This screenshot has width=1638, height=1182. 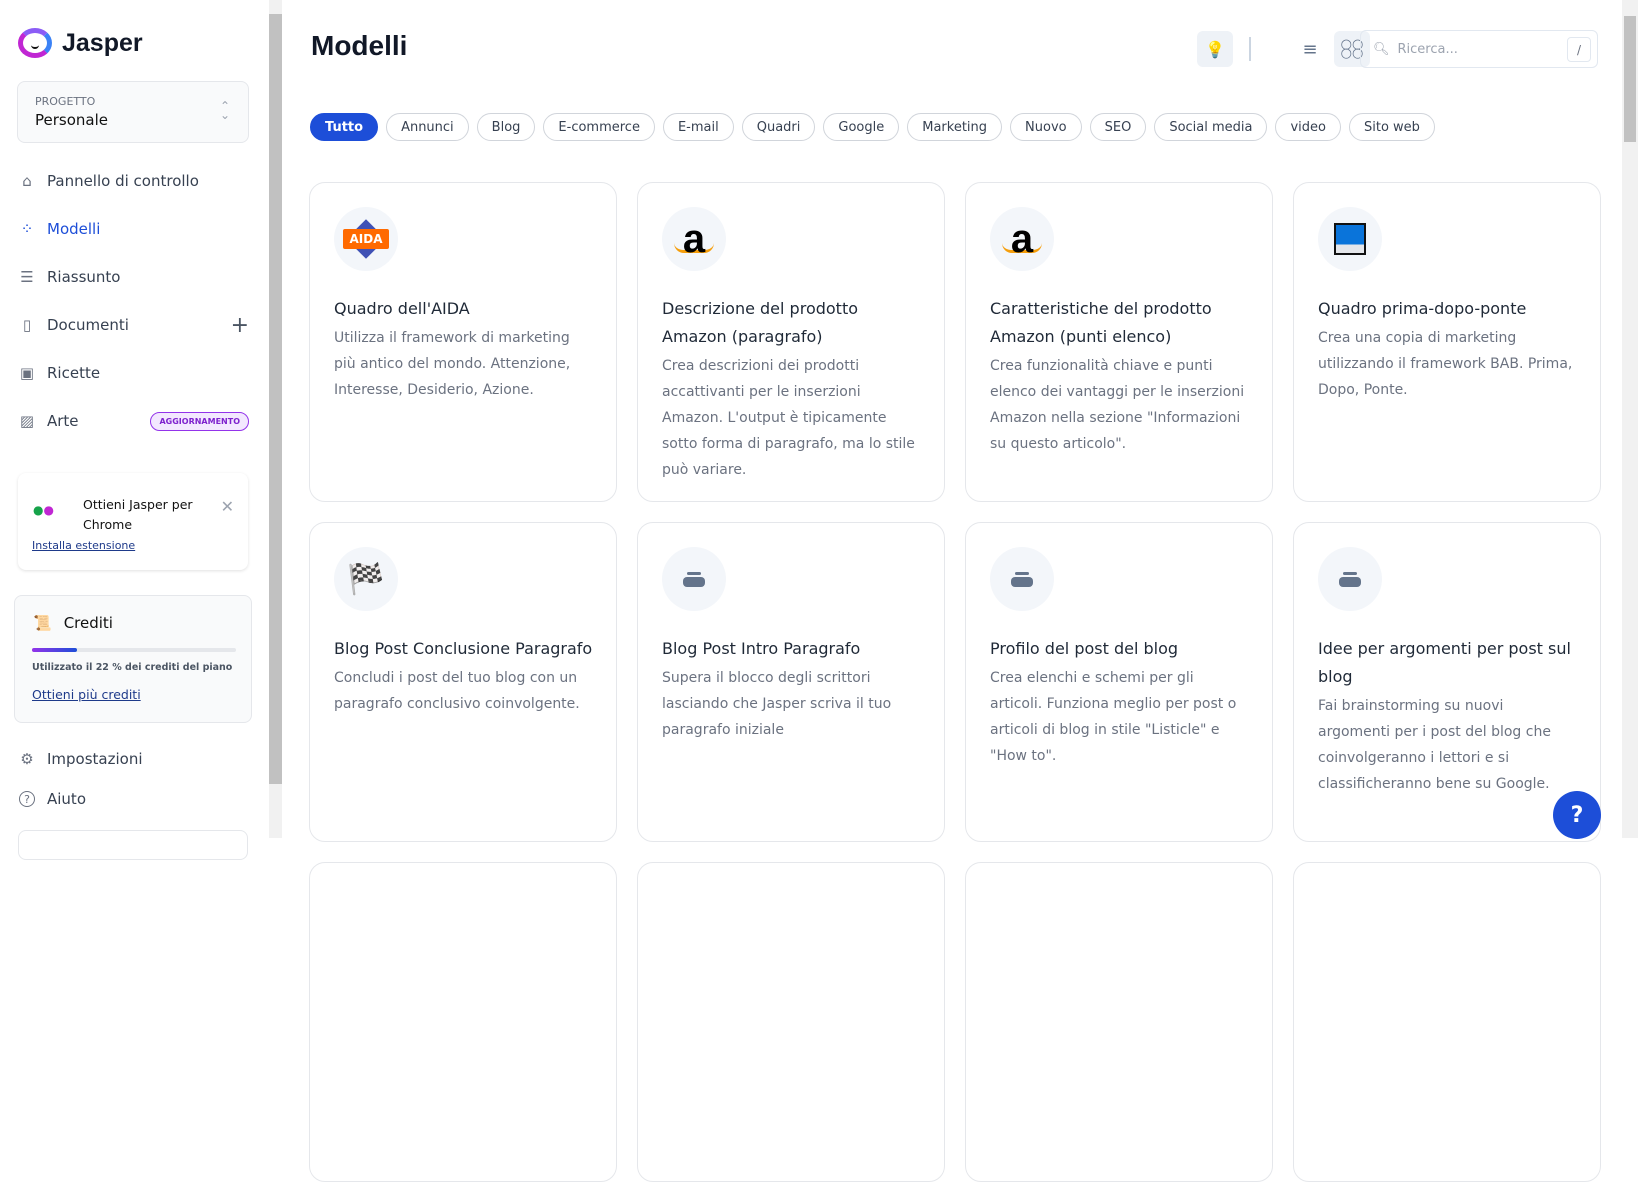 I want to click on search-input: 🔍︎ Ricerca... /, so click(x=1479, y=49).